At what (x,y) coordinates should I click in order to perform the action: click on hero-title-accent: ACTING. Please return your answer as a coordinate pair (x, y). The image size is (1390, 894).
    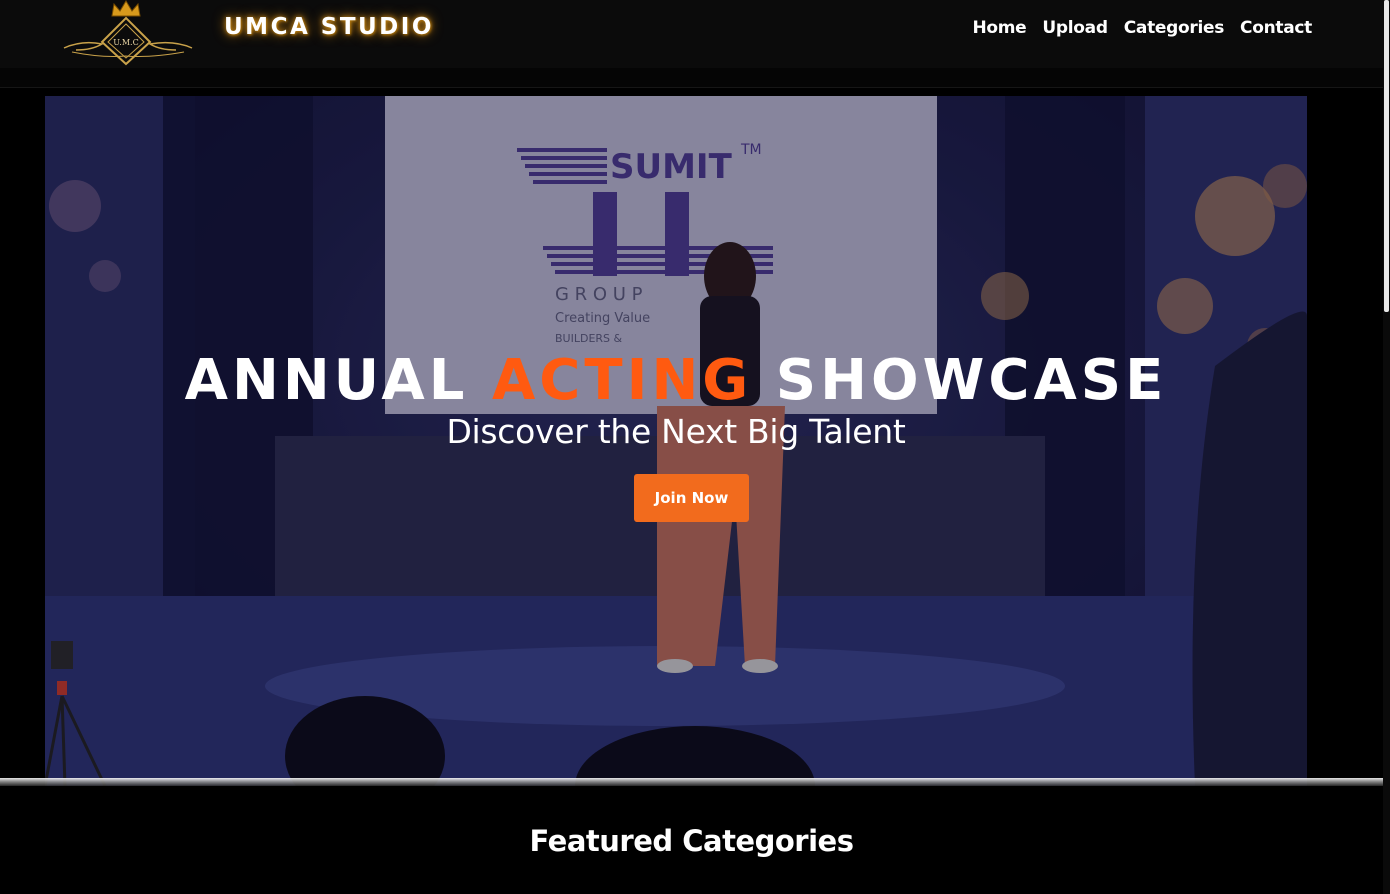
    Looking at the image, I should click on (622, 380).